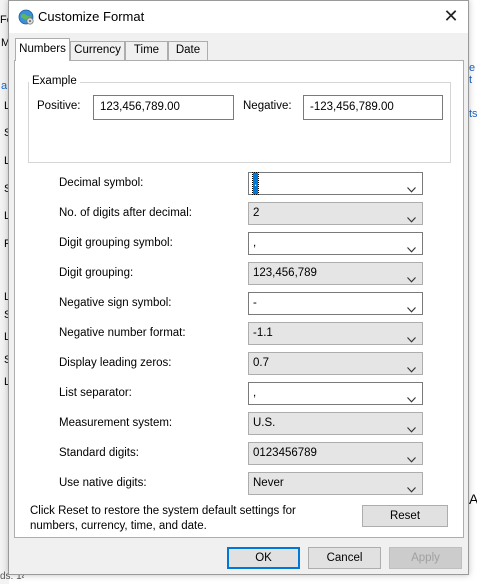 The width and height of the screenshot is (477, 584). What do you see at coordinates (285, 453) in the screenshot?
I see `standard-digits-value: 0123456789` at bounding box center [285, 453].